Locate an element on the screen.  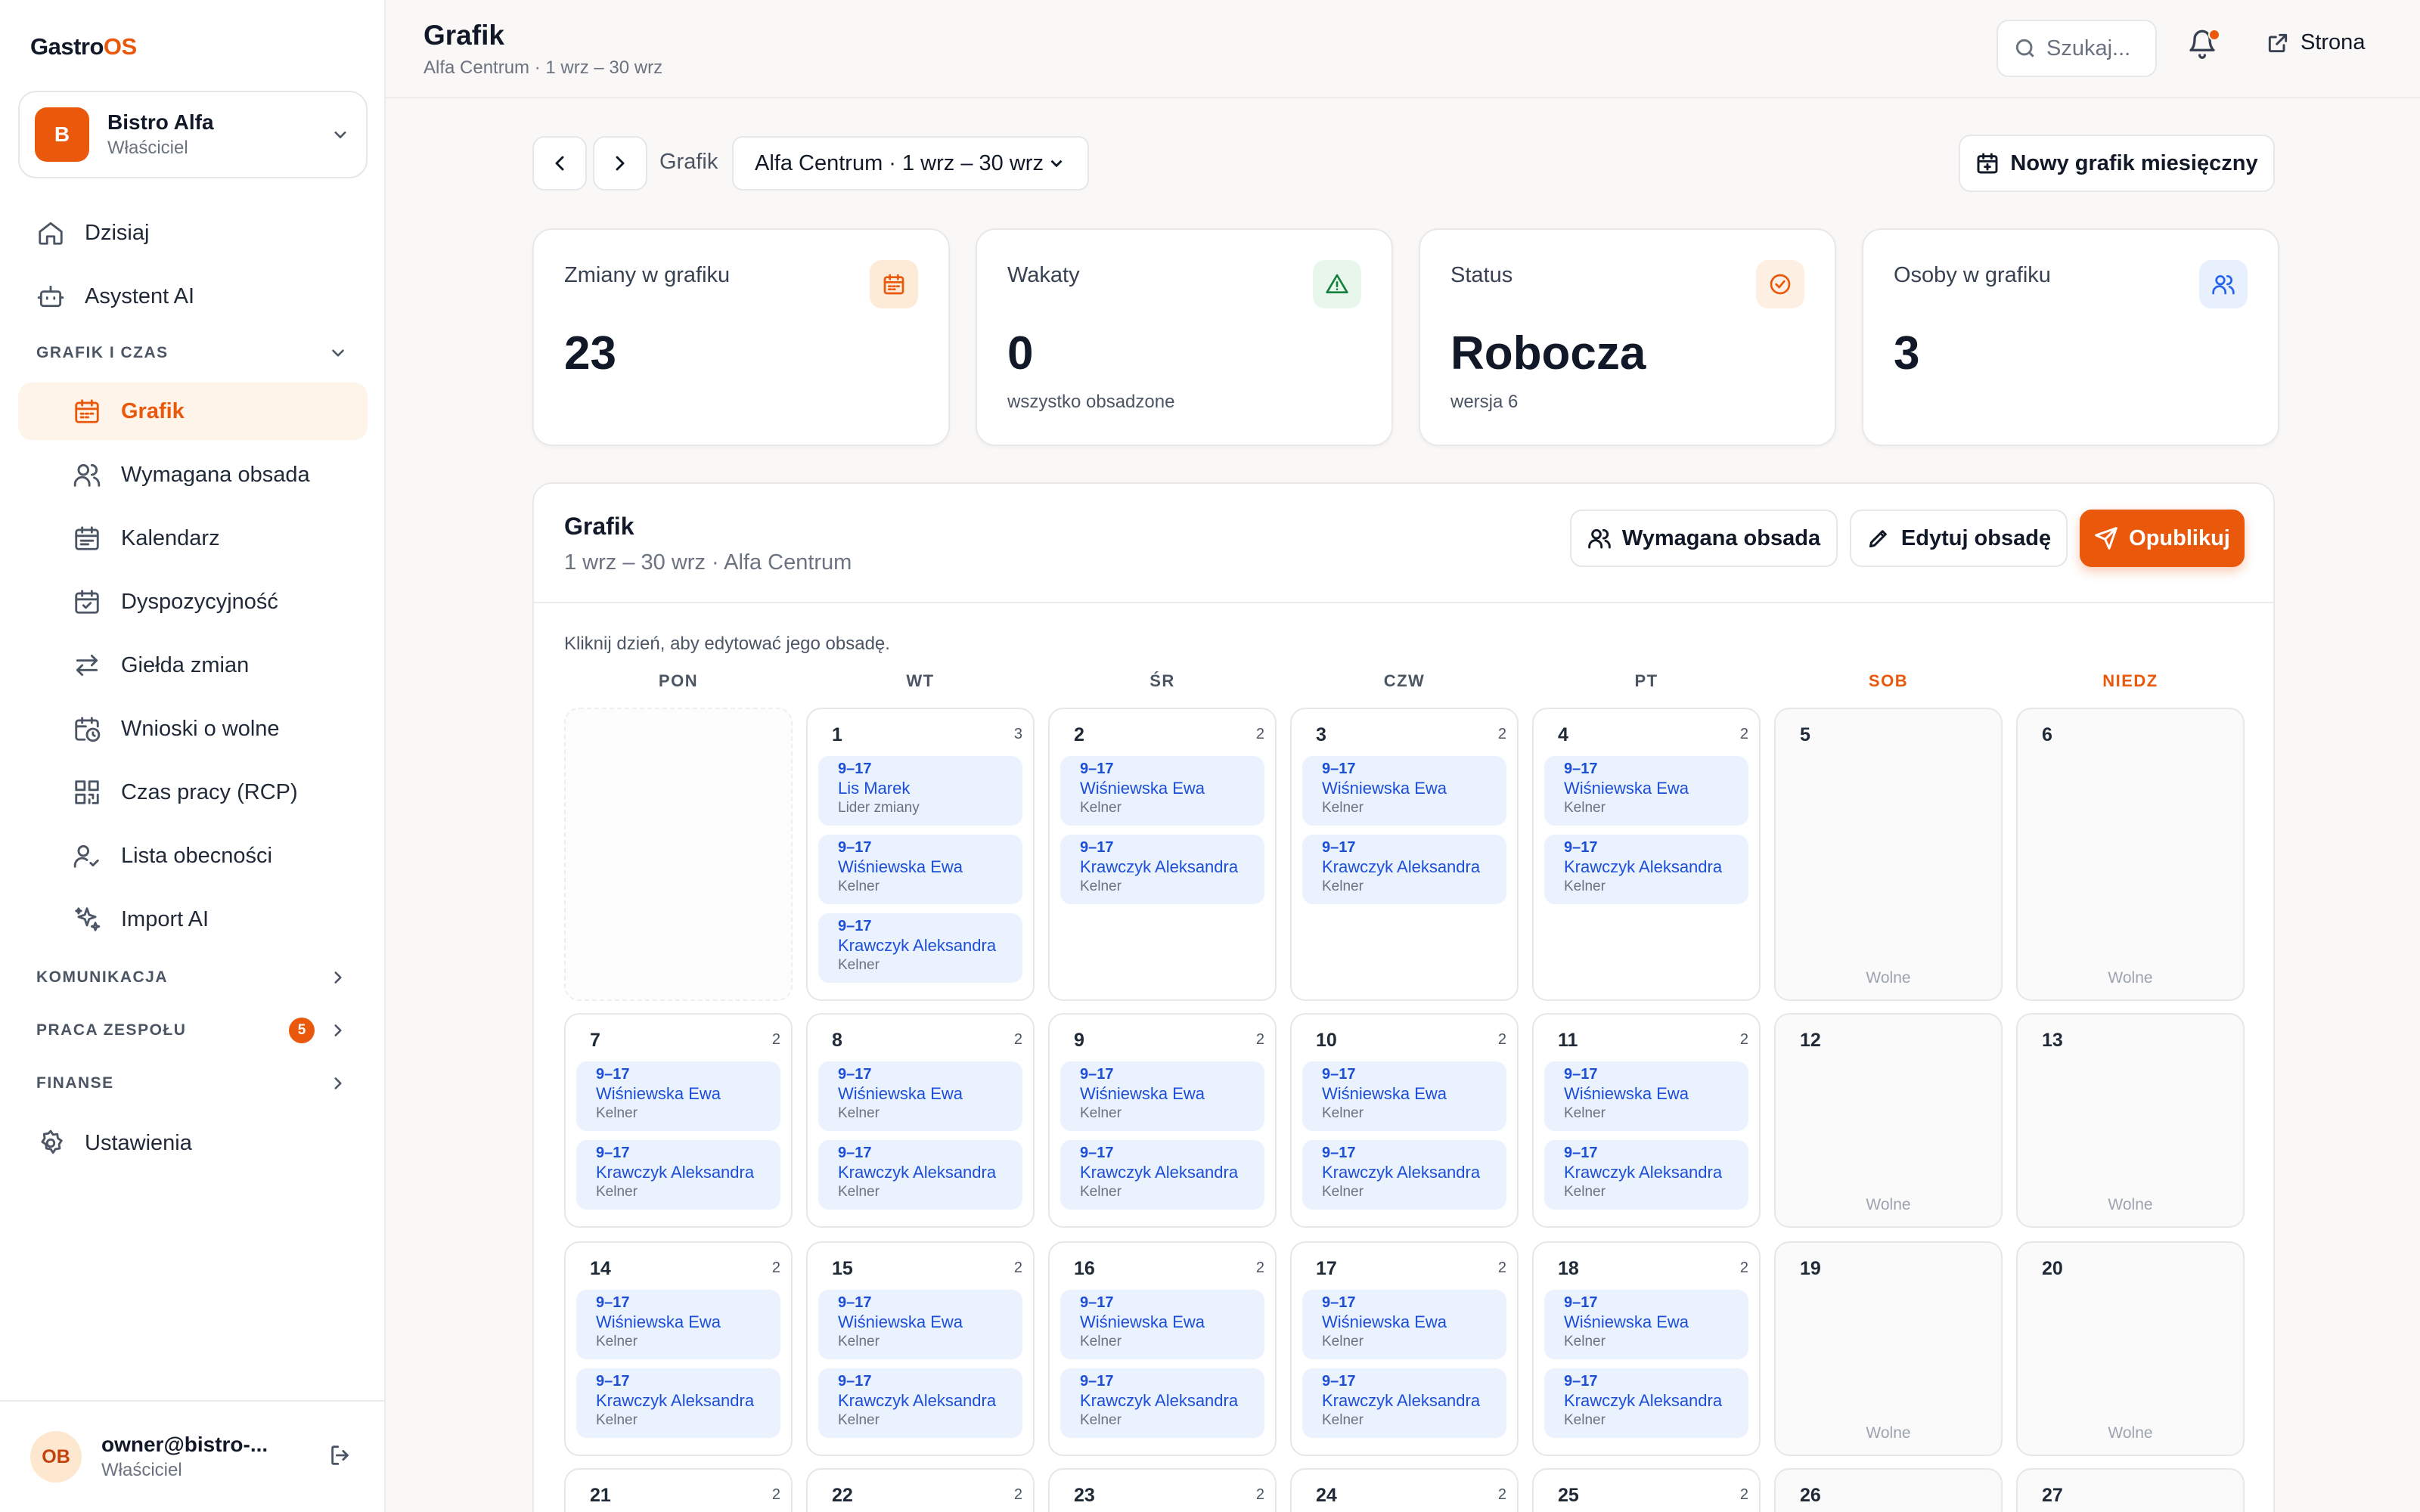
shift-employee: Wiśniewska Ewa is located at coordinates (1142, 788).